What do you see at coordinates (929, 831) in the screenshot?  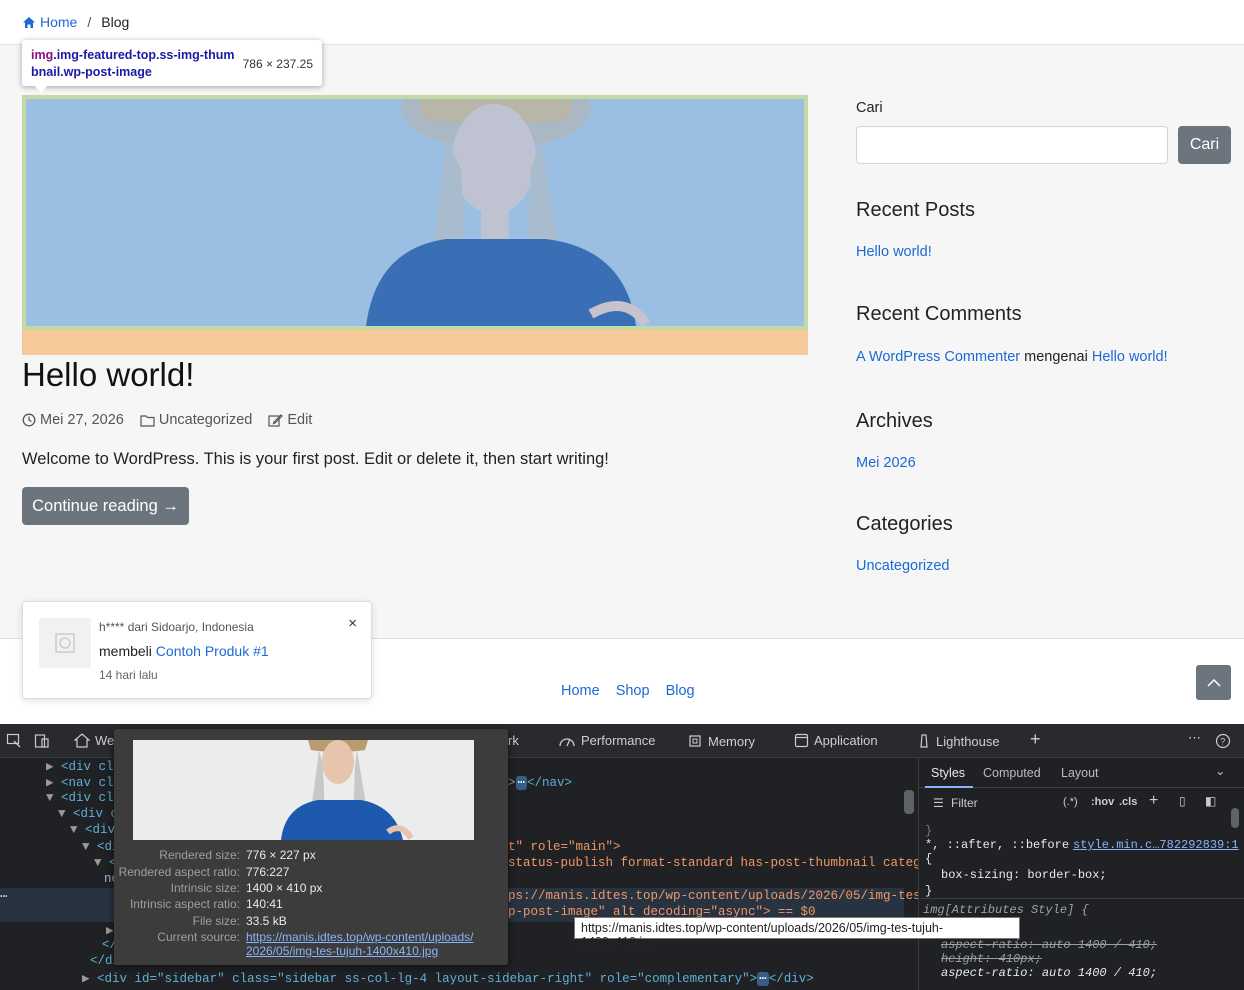 I see `styles-line: }` at bounding box center [929, 831].